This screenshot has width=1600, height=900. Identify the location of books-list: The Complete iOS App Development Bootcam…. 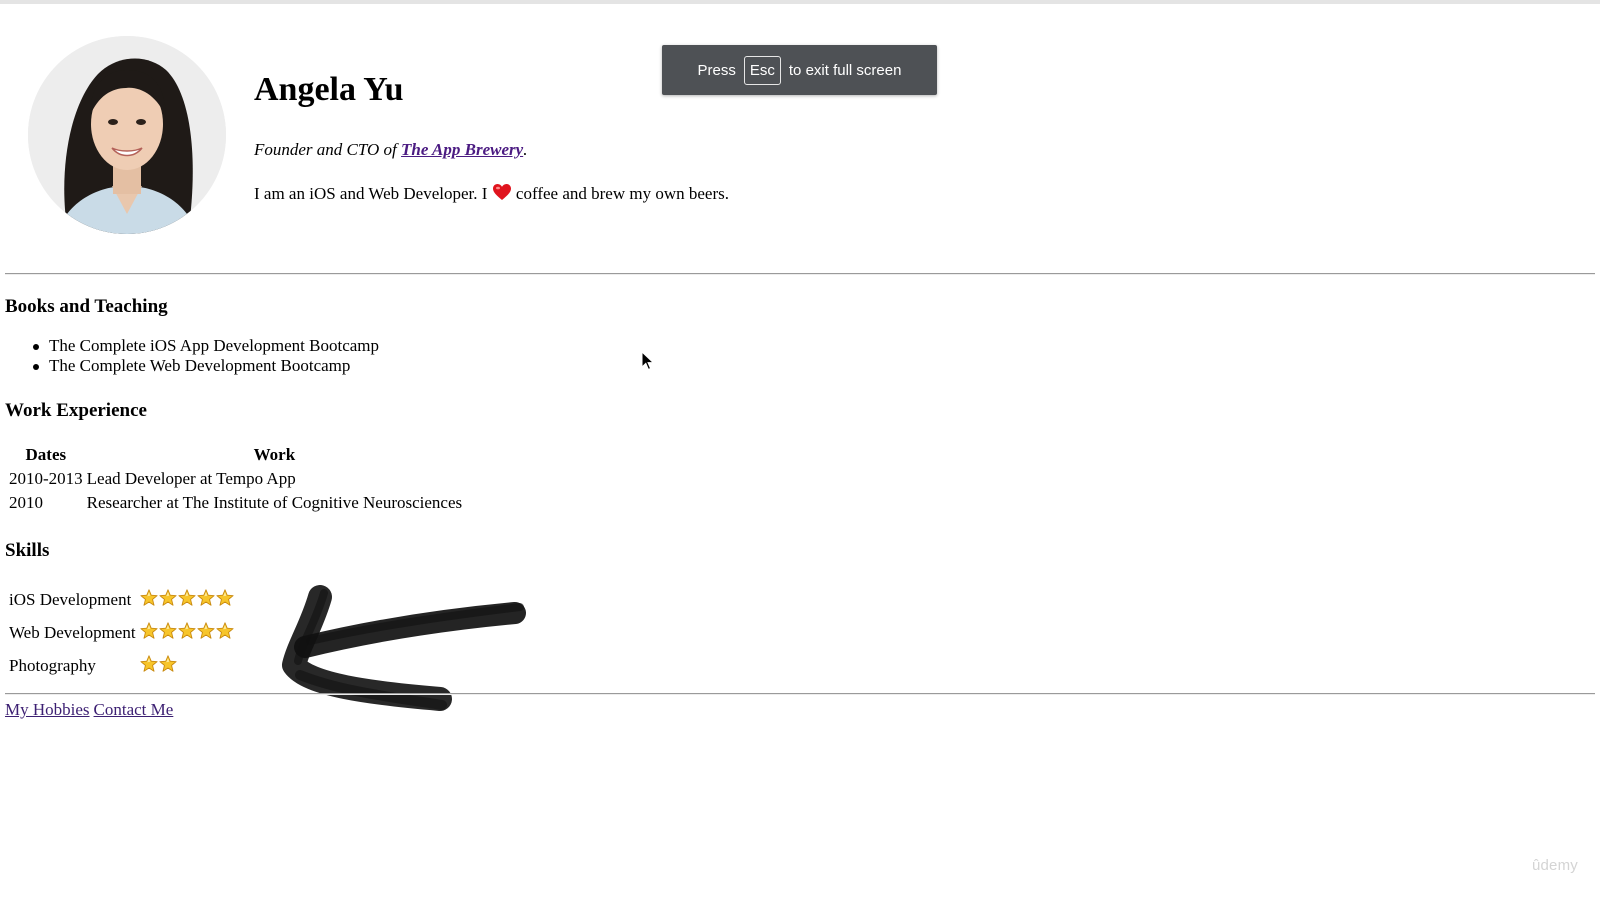
(206, 356).